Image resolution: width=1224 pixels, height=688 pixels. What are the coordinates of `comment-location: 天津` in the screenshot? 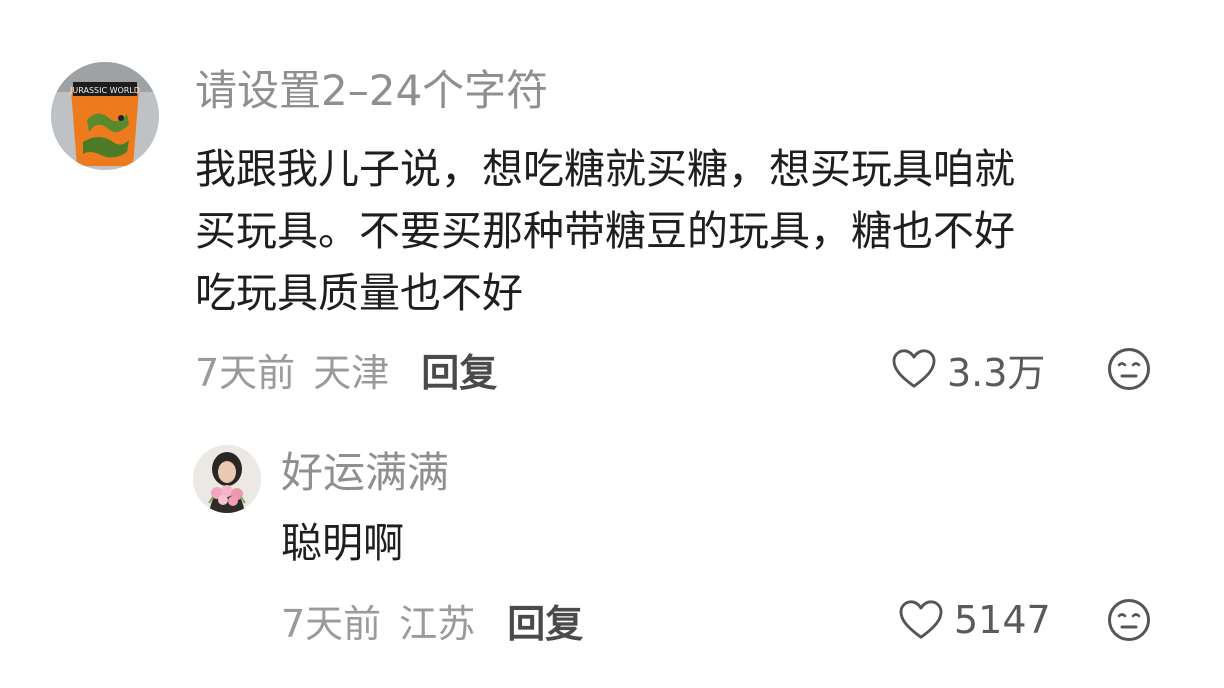 It's located at (351, 372).